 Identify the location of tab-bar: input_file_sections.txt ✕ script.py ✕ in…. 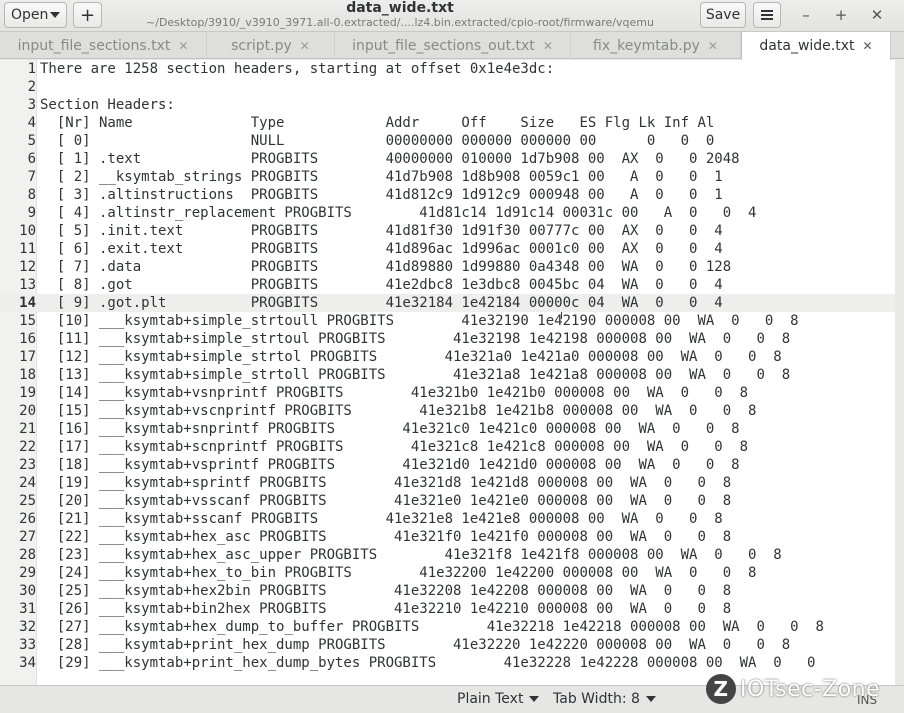
(452, 46).